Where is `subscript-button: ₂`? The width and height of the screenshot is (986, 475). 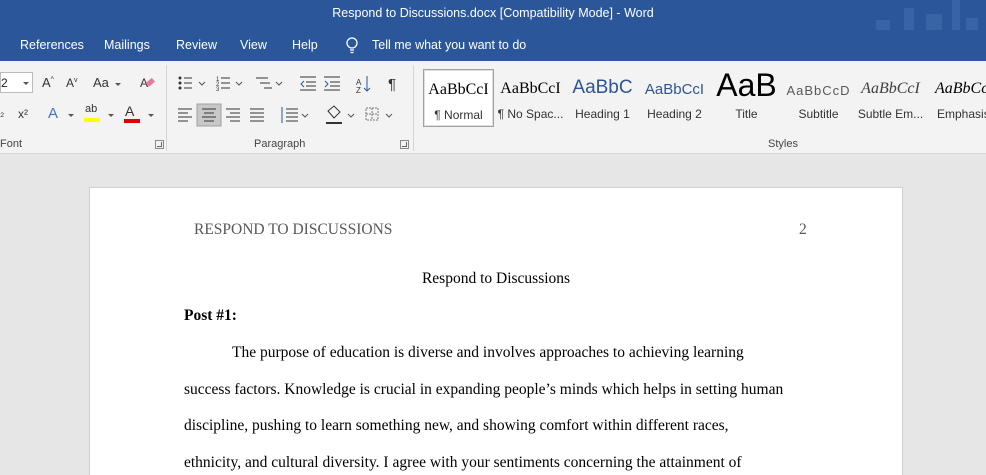 subscript-button: ₂ is located at coordinates (7, 114).